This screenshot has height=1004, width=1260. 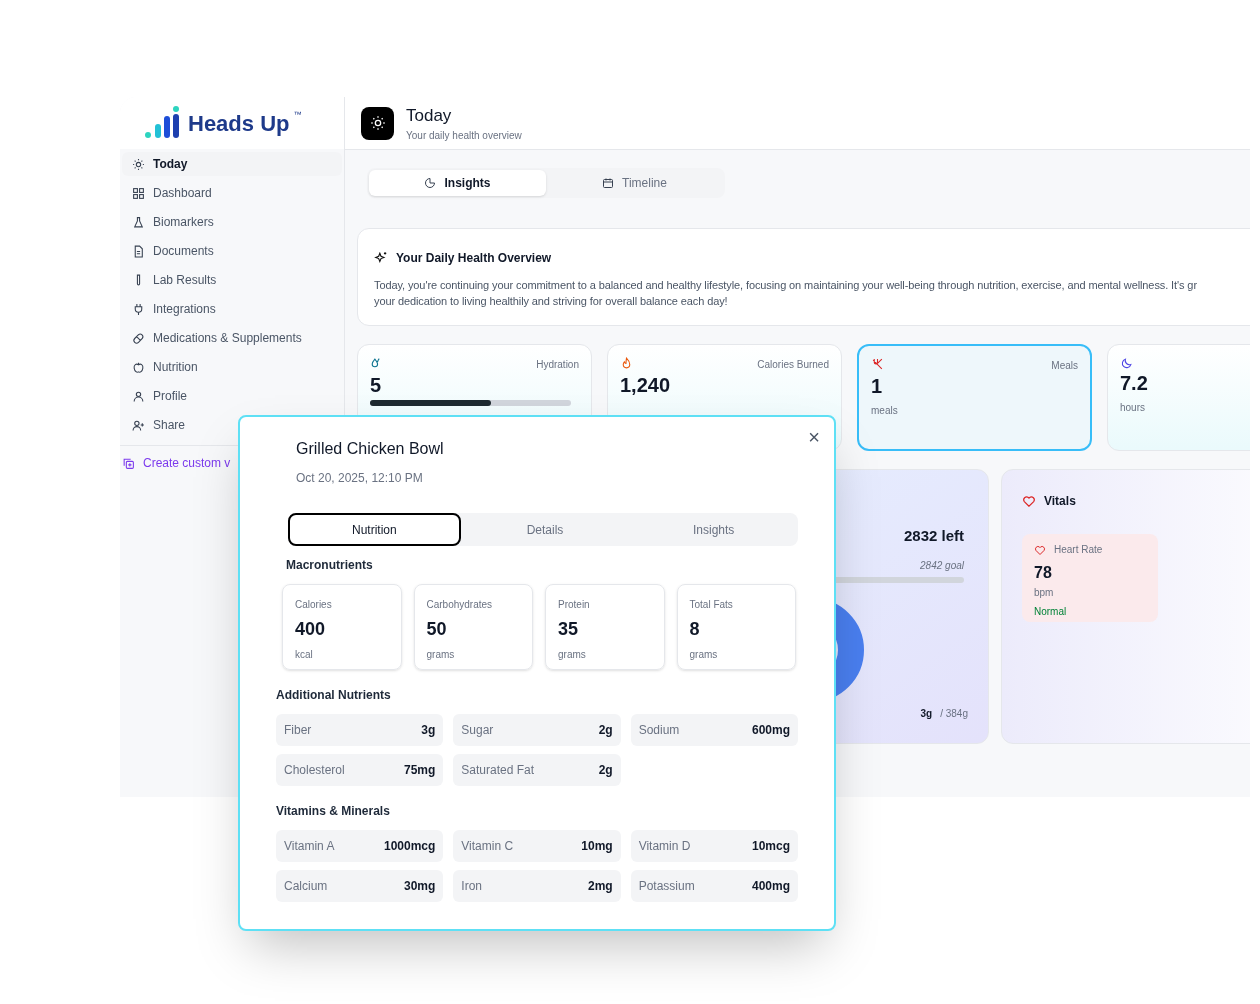 I want to click on macro-label: Calories, so click(x=314, y=605).